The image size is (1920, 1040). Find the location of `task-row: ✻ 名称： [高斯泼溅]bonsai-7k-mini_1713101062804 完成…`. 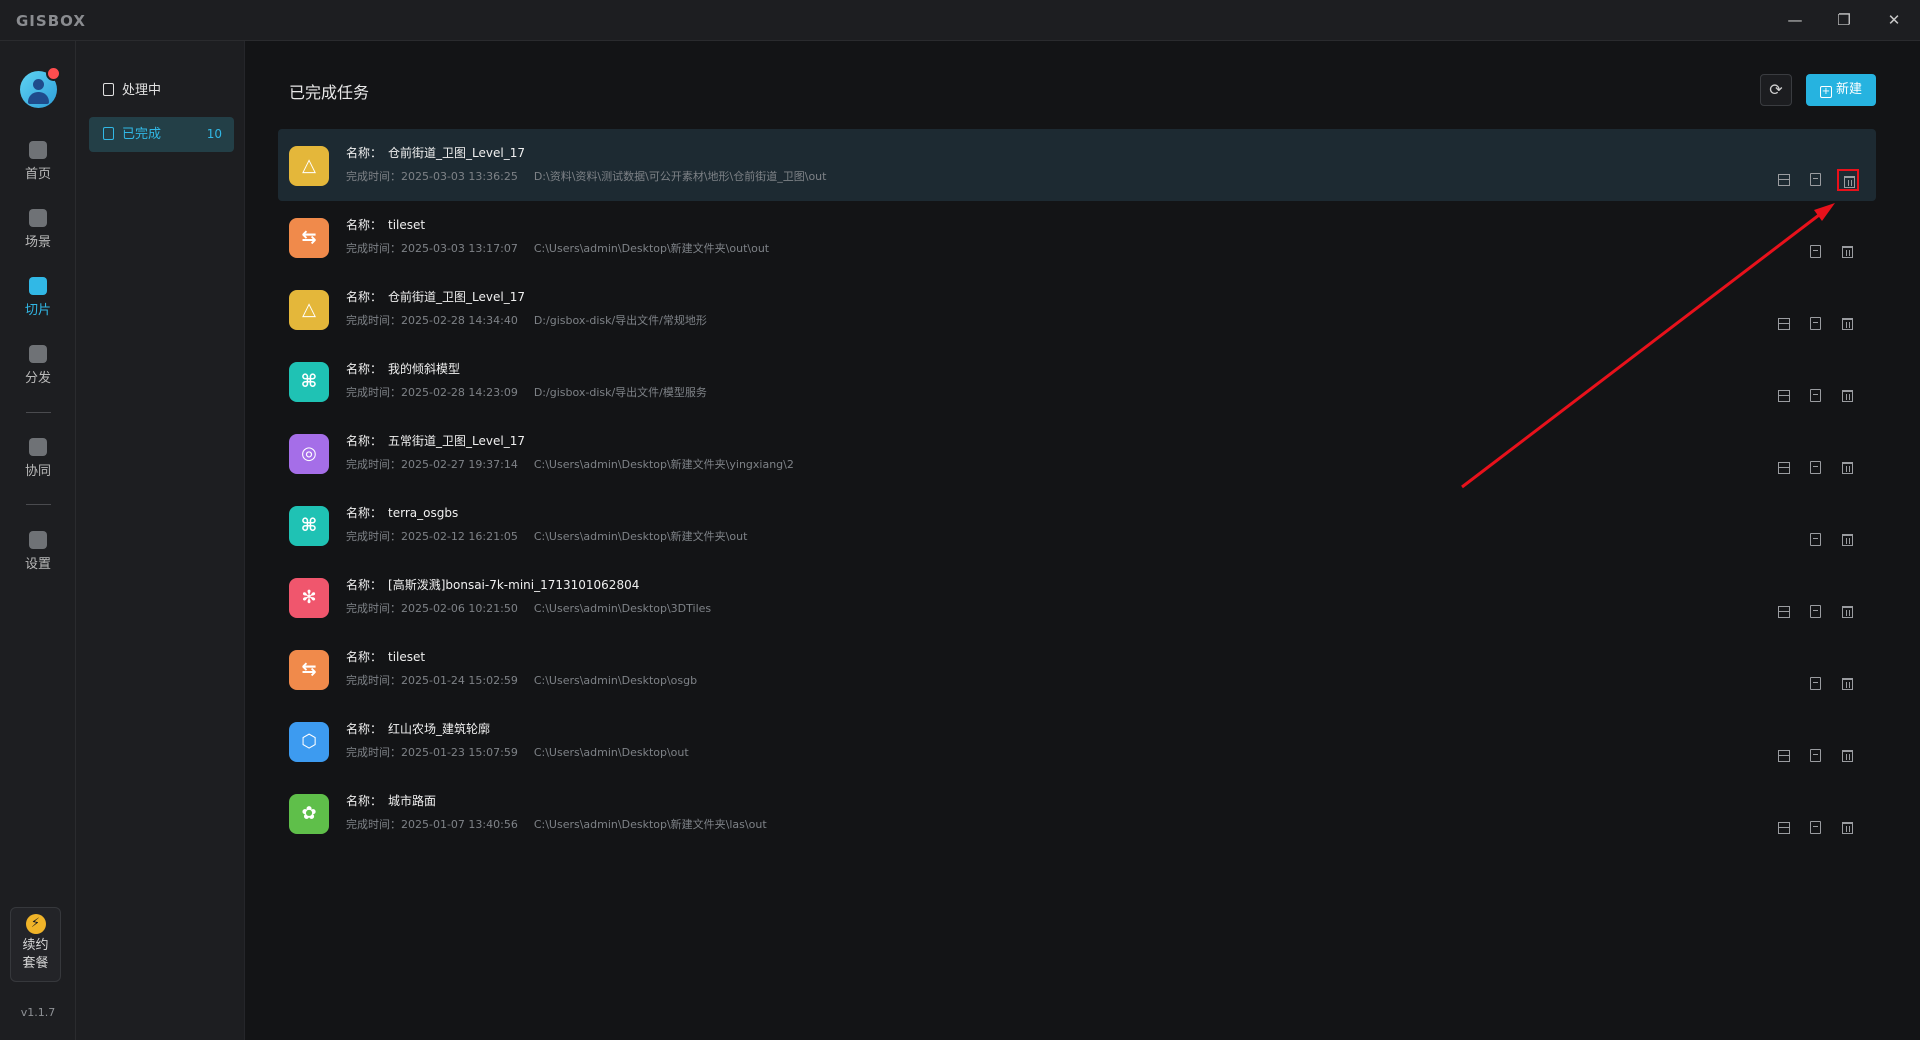

task-row: ✻ 名称： [高斯泼溅]bonsai-7k-mini_1713101062804 完成… is located at coordinates (1077, 597).